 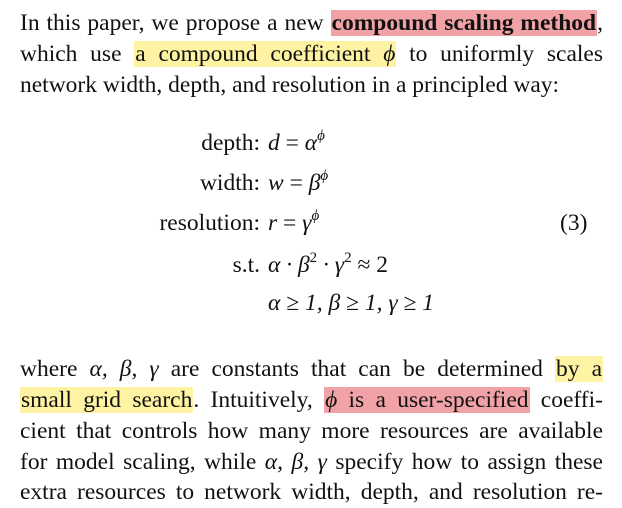 I want to click on equation-label: s.t., so click(x=246, y=265).